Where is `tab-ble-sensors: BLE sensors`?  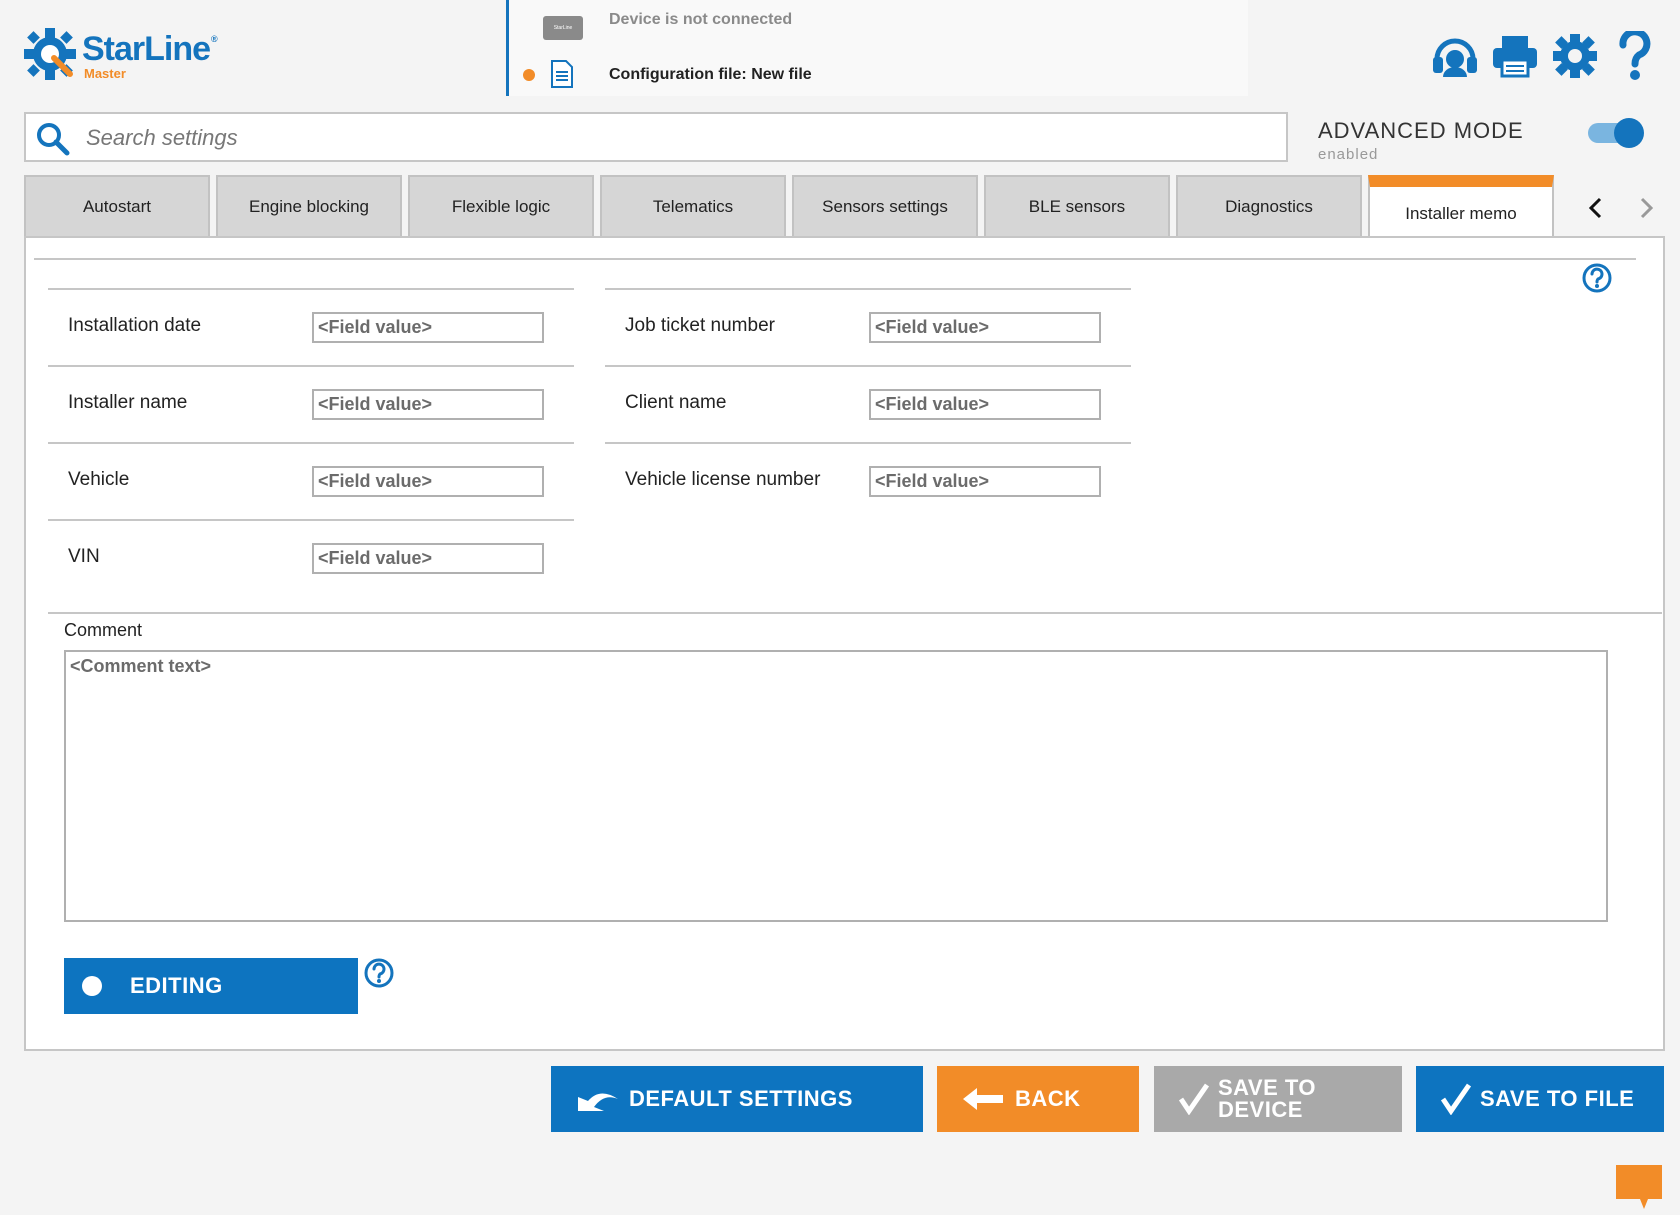 tab-ble-sensors: BLE sensors is located at coordinates (1077, 205).